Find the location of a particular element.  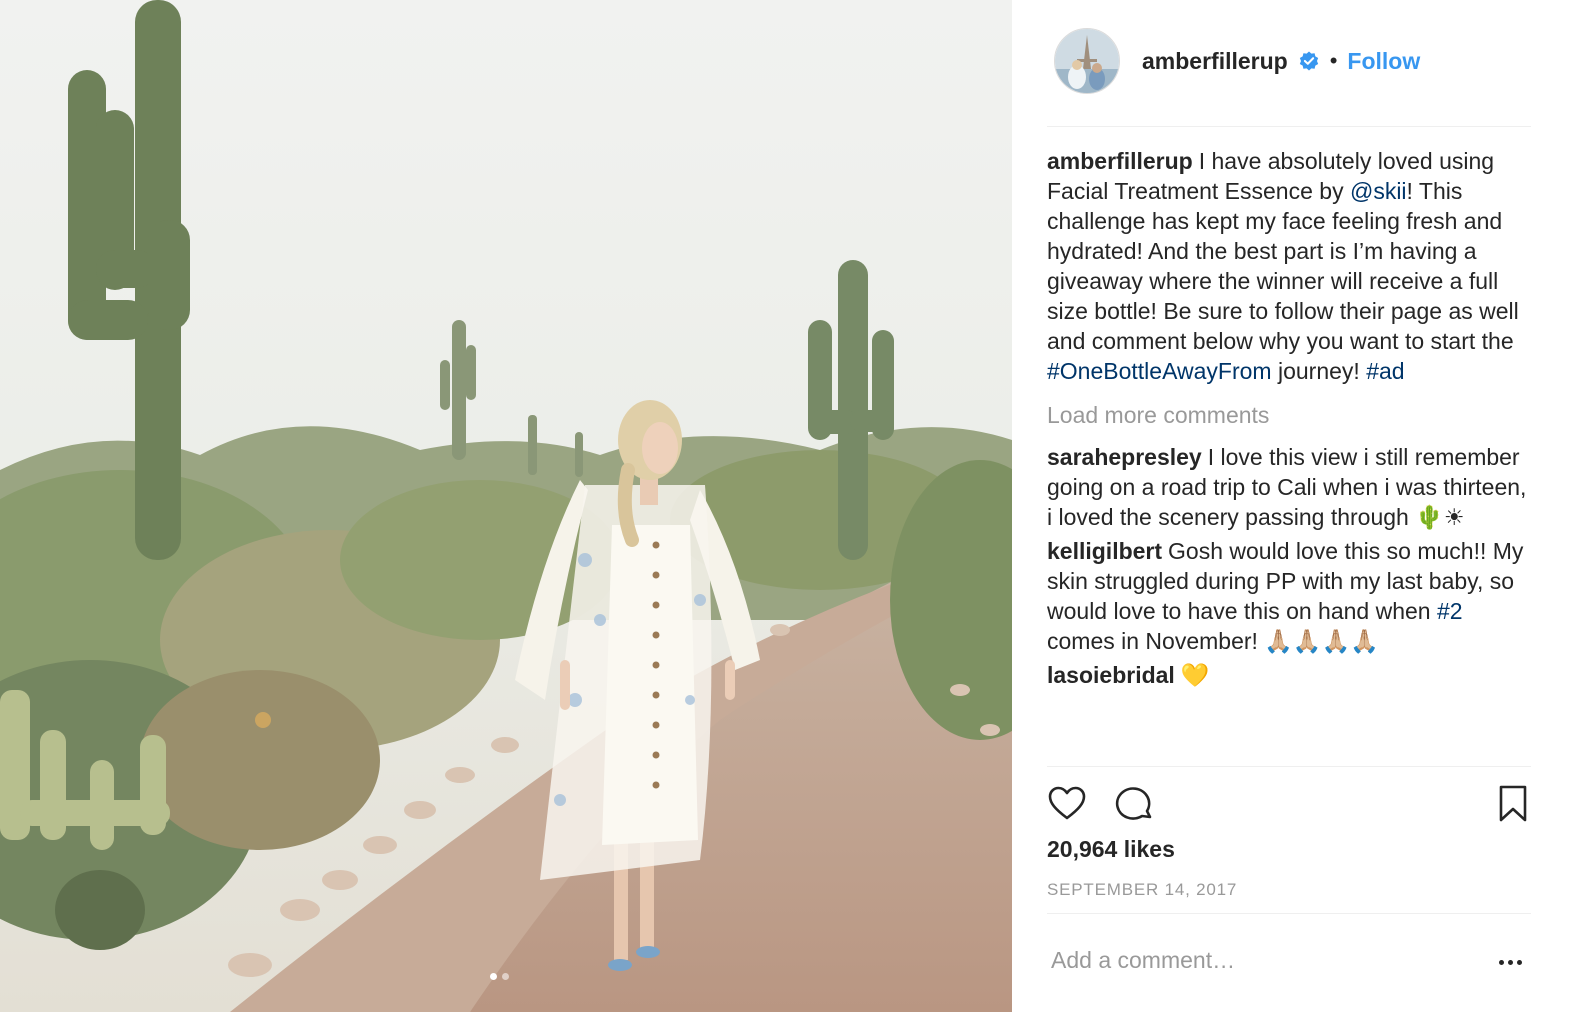

more-options-icon is located at coordinates (1510, 962).